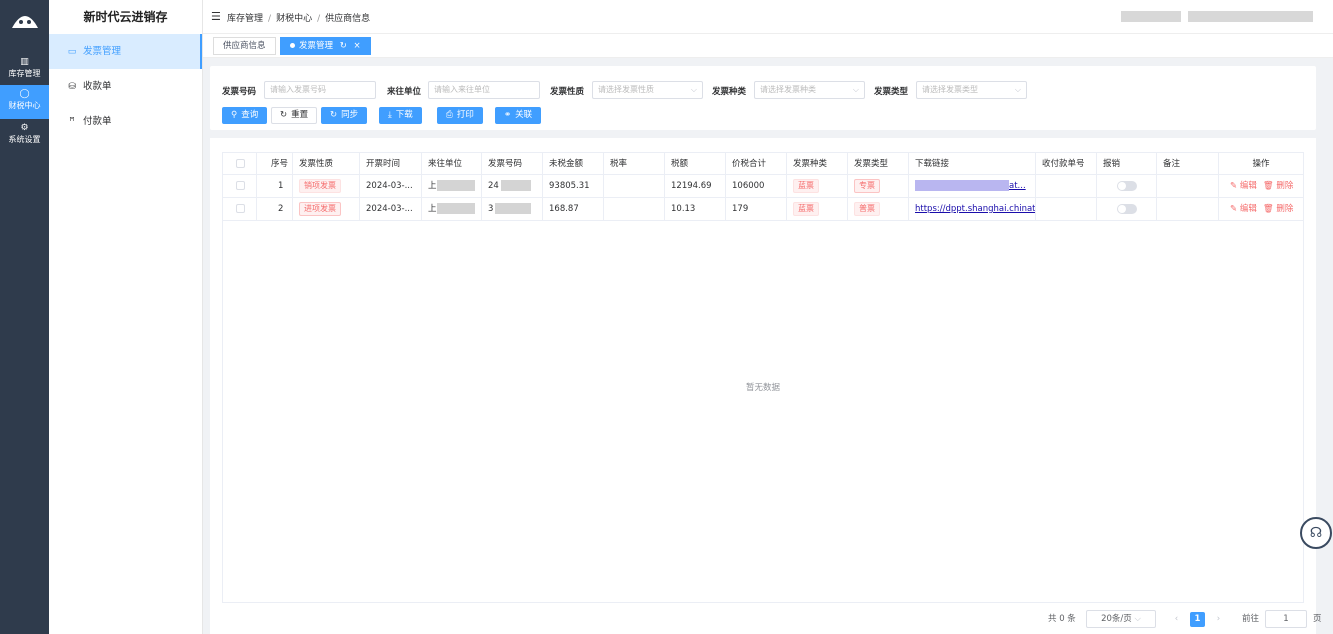 The width and height of the screenshot is (1333, 634). Describe the element at coordinates (357, 46) in the screenshot. I see `close-icon: ×` at that location.